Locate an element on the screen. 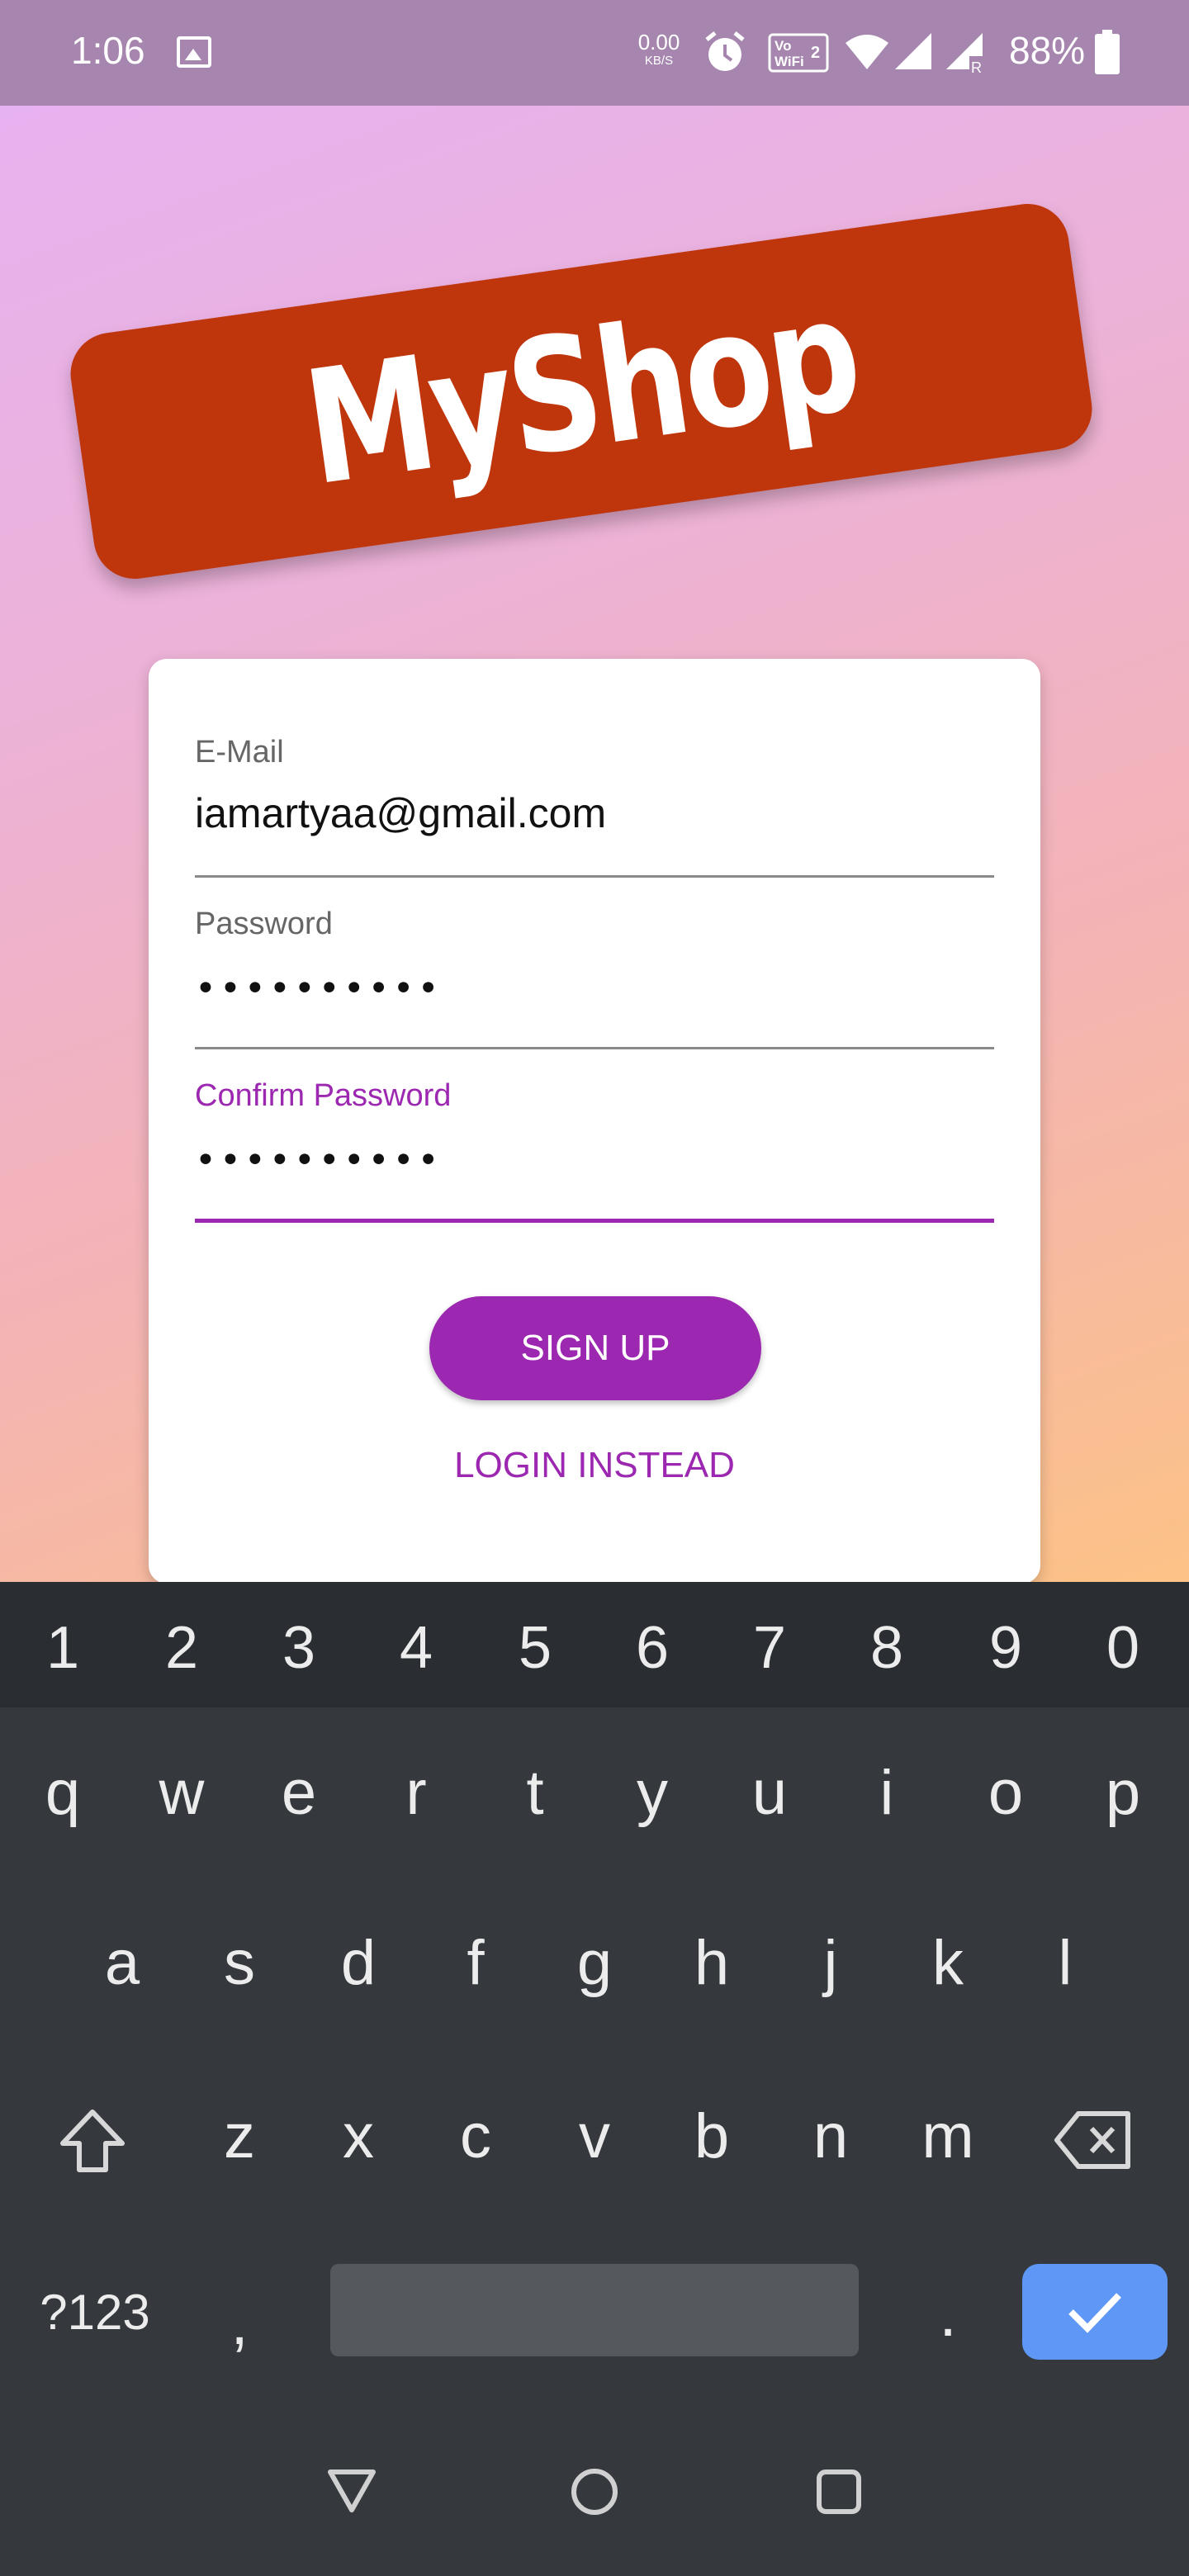  confirm-password-underline is located at coordinates (594, 1221).